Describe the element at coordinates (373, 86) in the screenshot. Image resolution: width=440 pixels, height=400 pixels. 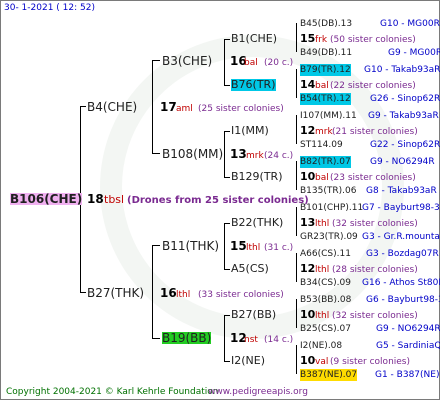
I see `g4-desc: (22 sister colonies)` at that location.